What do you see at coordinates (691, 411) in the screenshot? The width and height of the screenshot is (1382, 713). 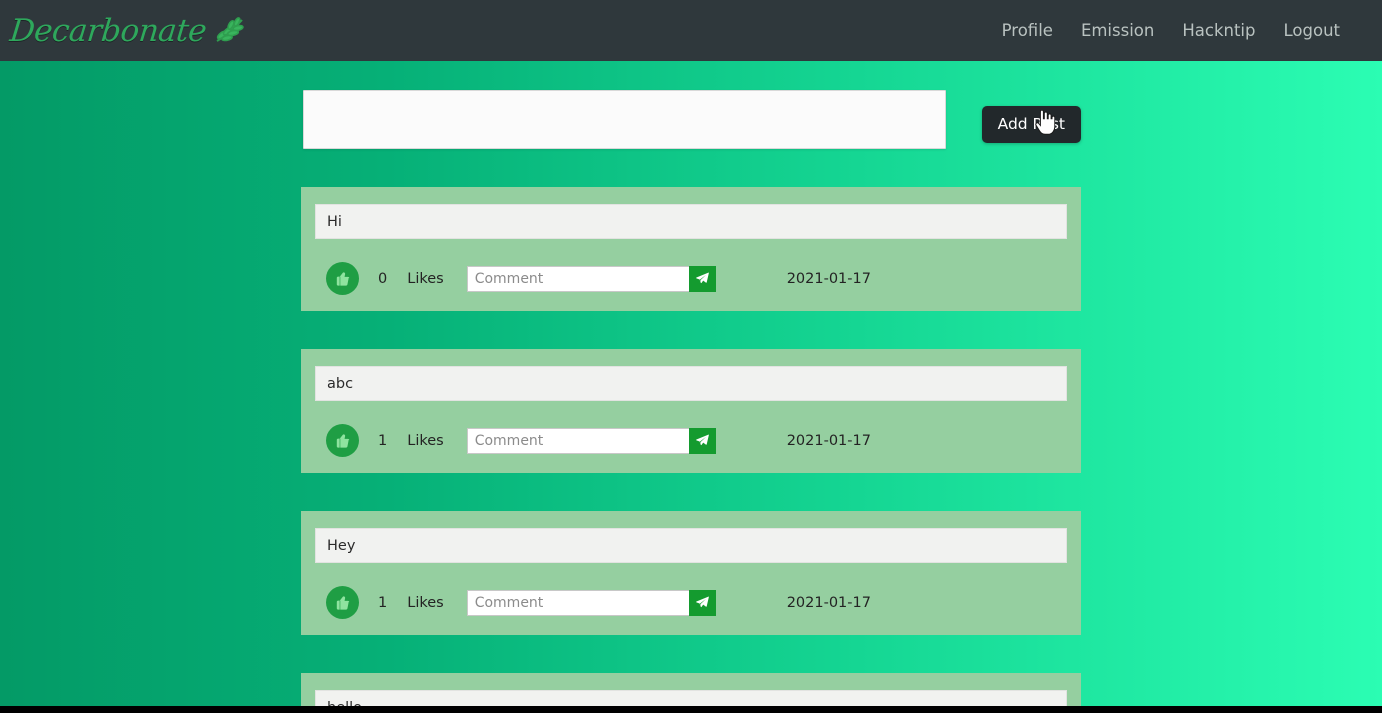 I see `post-card: abc 1 Likes Comment 2021-01-17` at bounding box center [691, 411].